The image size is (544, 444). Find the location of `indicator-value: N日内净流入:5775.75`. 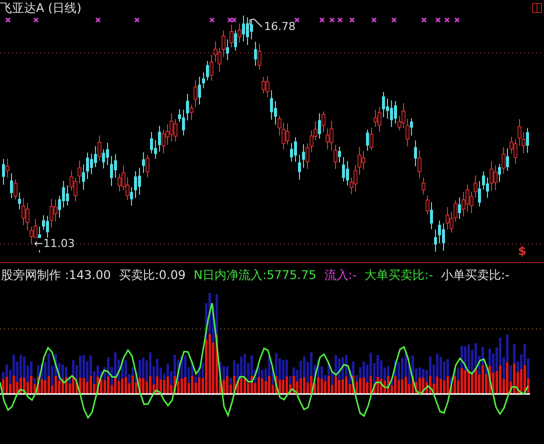

indicator-value: N日内净流入:5775.75 is located at coordinates (255, 275).